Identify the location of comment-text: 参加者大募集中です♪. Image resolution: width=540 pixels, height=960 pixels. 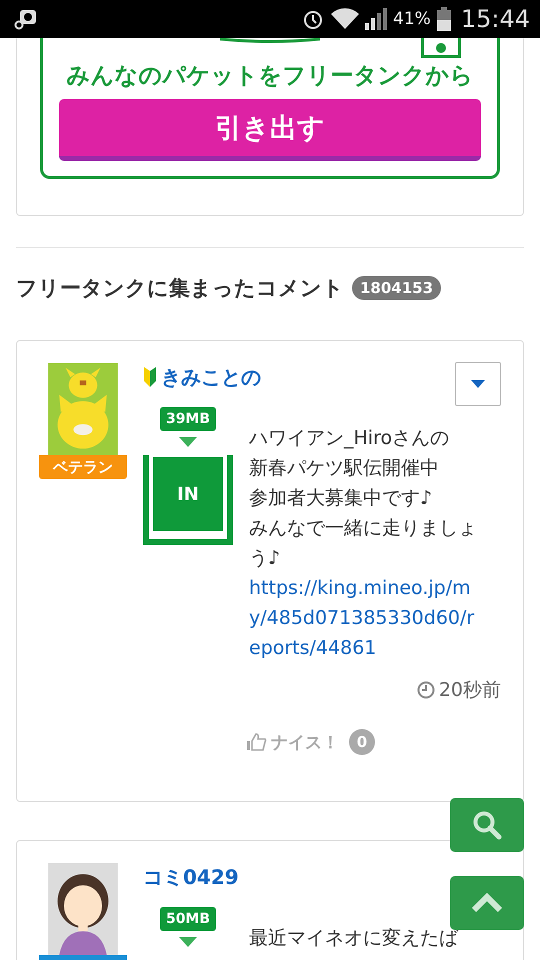
(341, 498).